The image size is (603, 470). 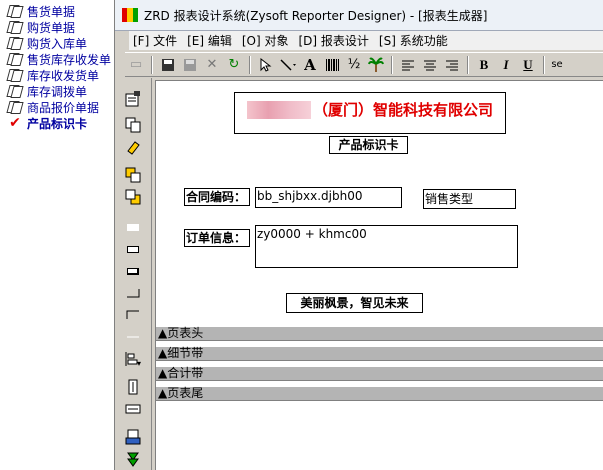 What do you see at coordinates (63, 75) in the screenshot?
I see `tree-item-label: 库存收发货单` at bounding box center [63, 75].